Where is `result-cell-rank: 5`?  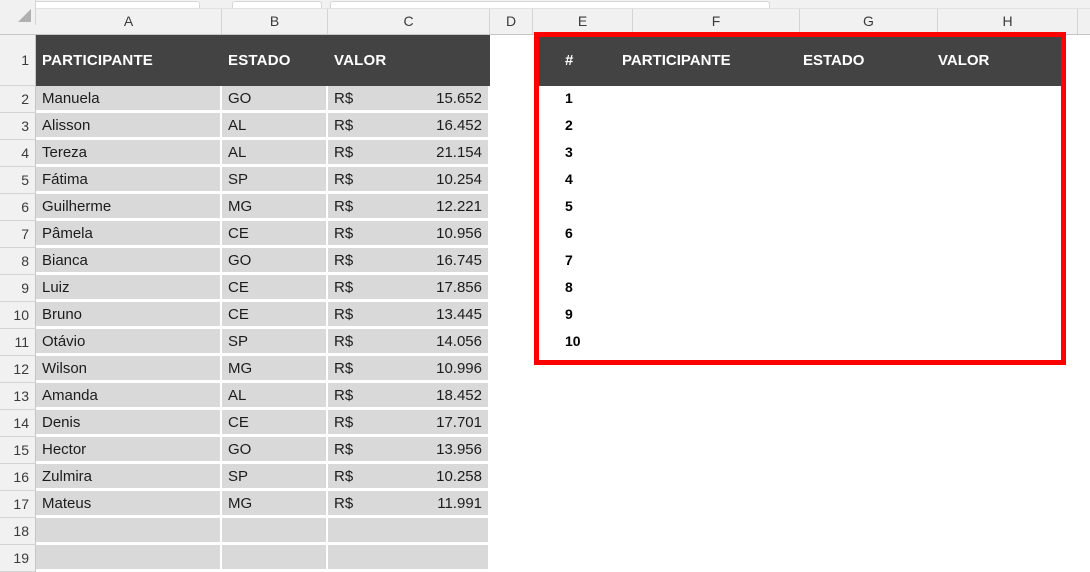
result-cell-rank: 5 is located at coordinates (590, 206).